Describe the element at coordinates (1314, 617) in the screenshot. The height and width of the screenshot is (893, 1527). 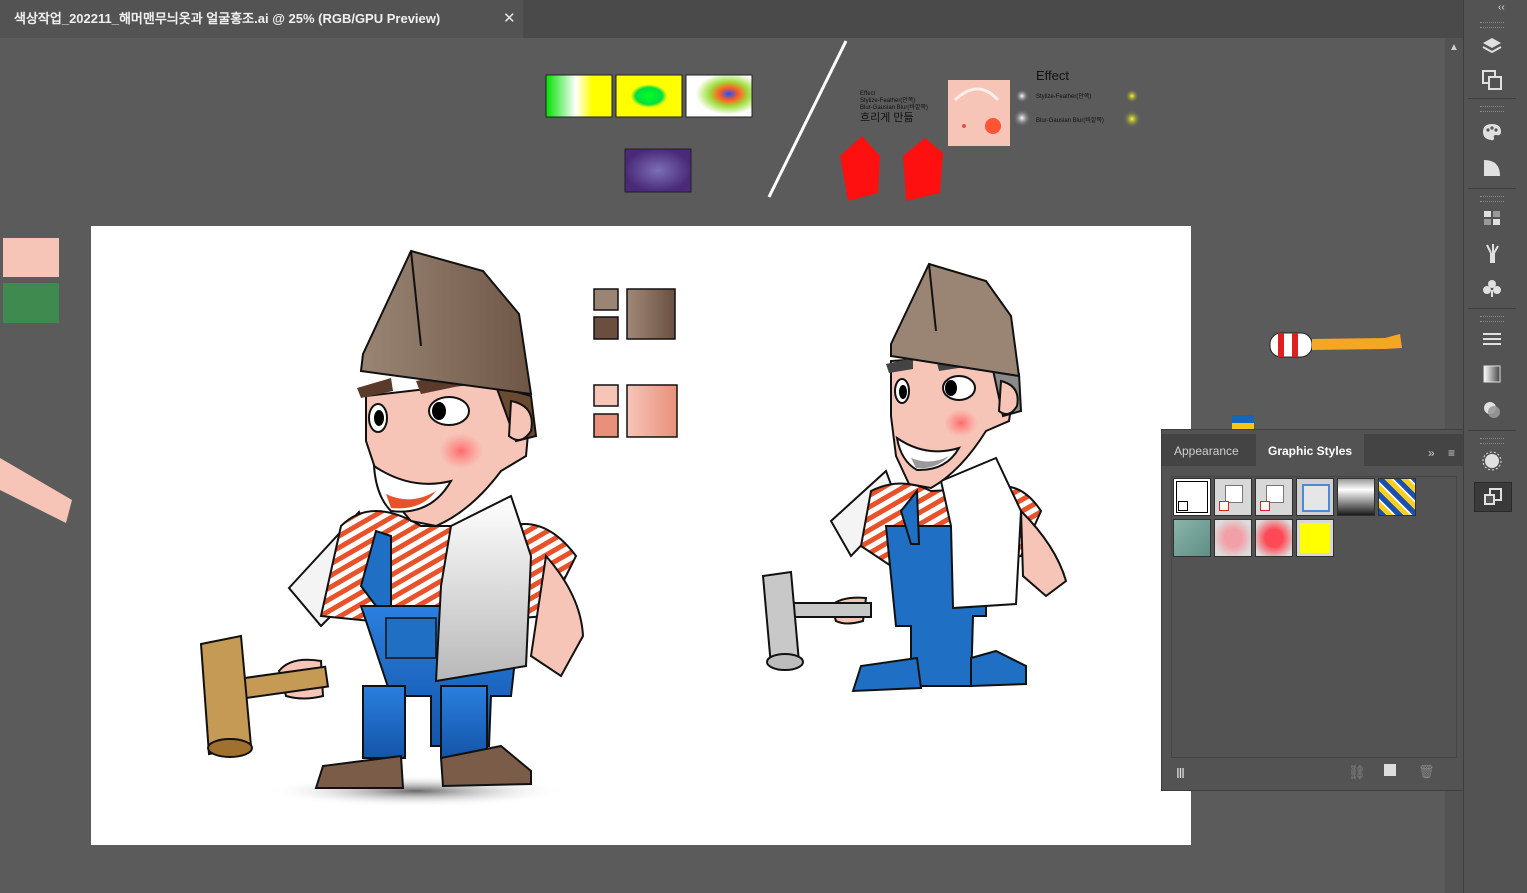
I see `graphic-styles-list` at that location.